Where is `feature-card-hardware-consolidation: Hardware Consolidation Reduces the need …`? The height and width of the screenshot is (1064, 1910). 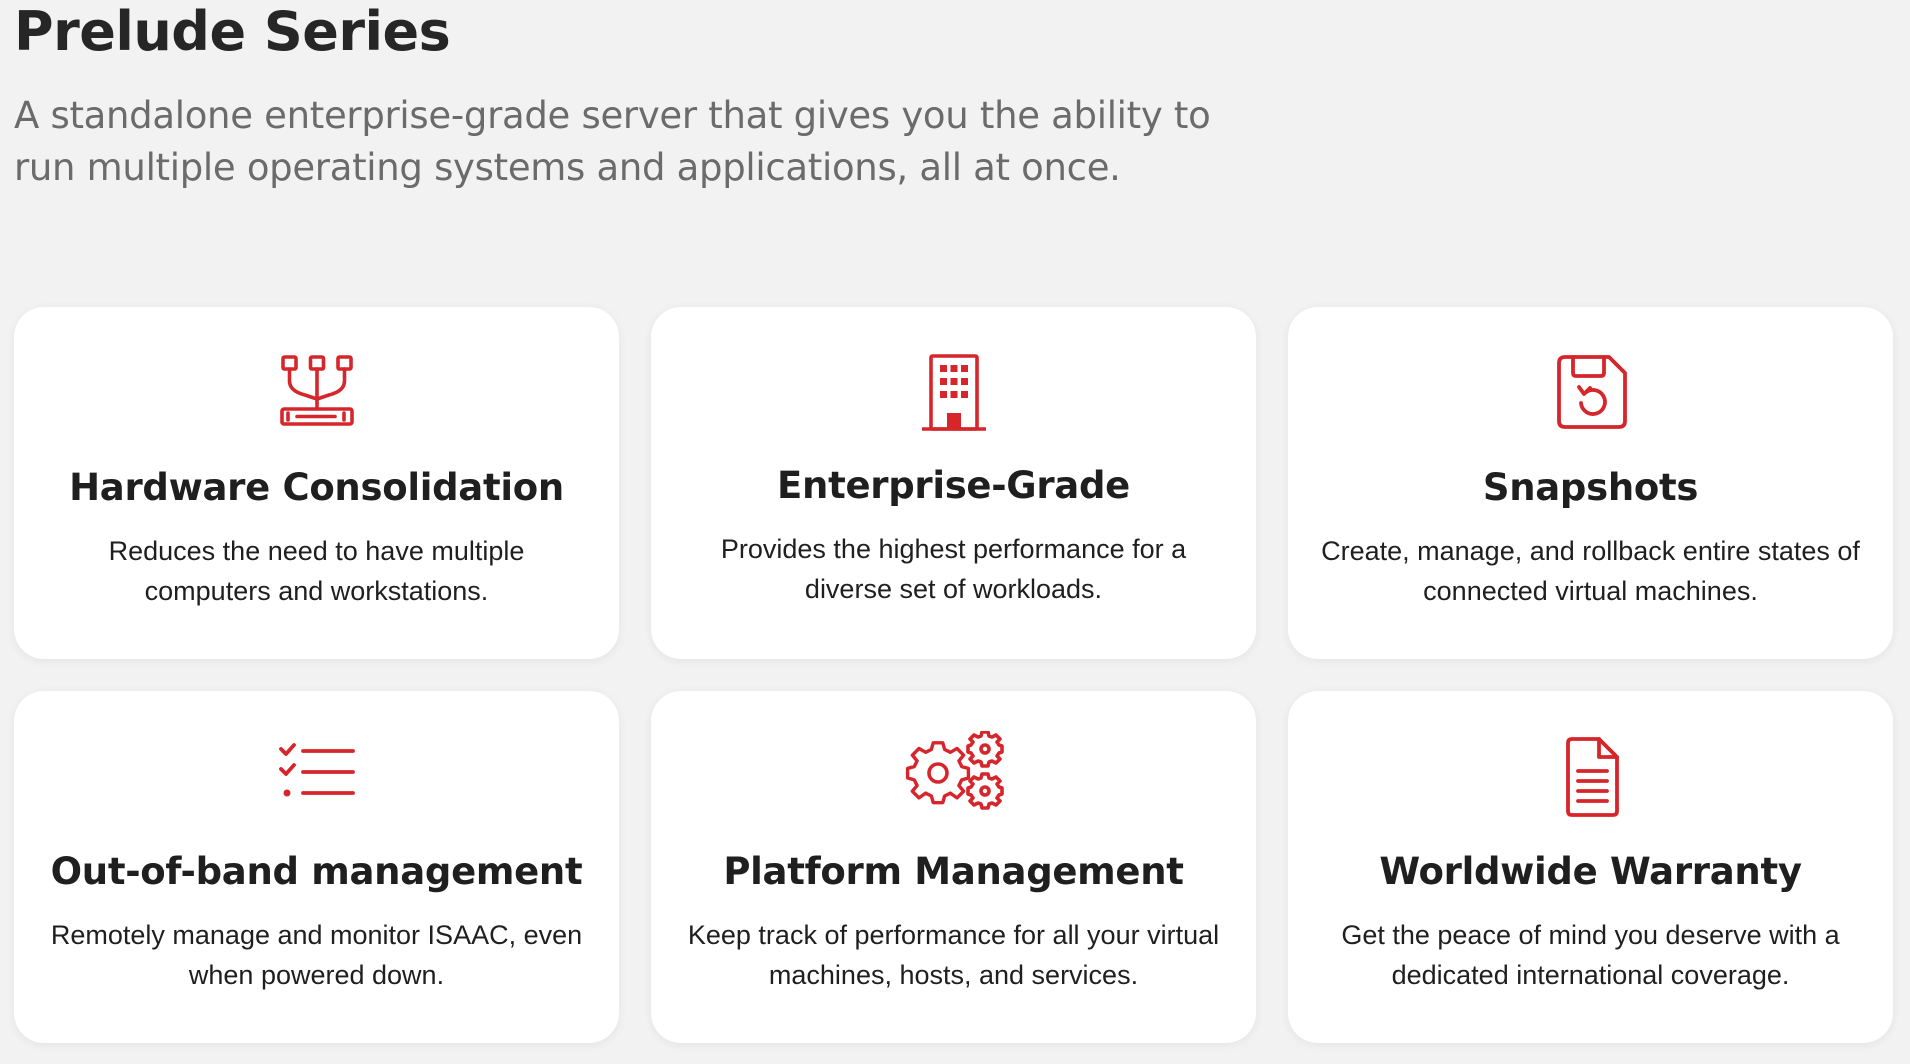
feature-card-hardware-consolidation: Hardware Consolidation Reduces the need … is located at coordinates (316, 483).